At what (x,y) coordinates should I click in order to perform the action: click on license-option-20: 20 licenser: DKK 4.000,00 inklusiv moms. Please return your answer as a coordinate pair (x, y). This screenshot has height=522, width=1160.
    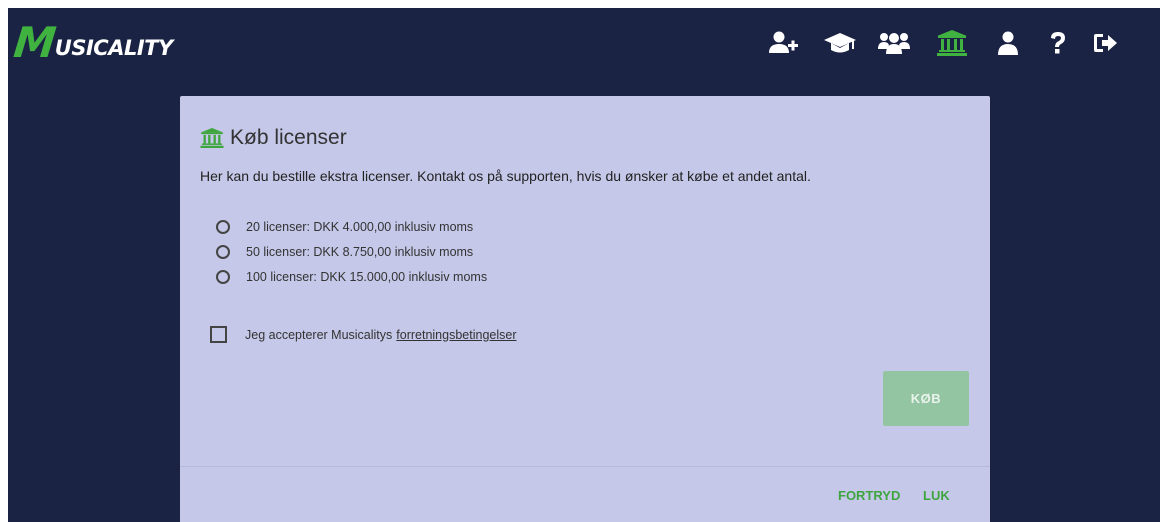
    Looking at the image, I should click on (351, 226).